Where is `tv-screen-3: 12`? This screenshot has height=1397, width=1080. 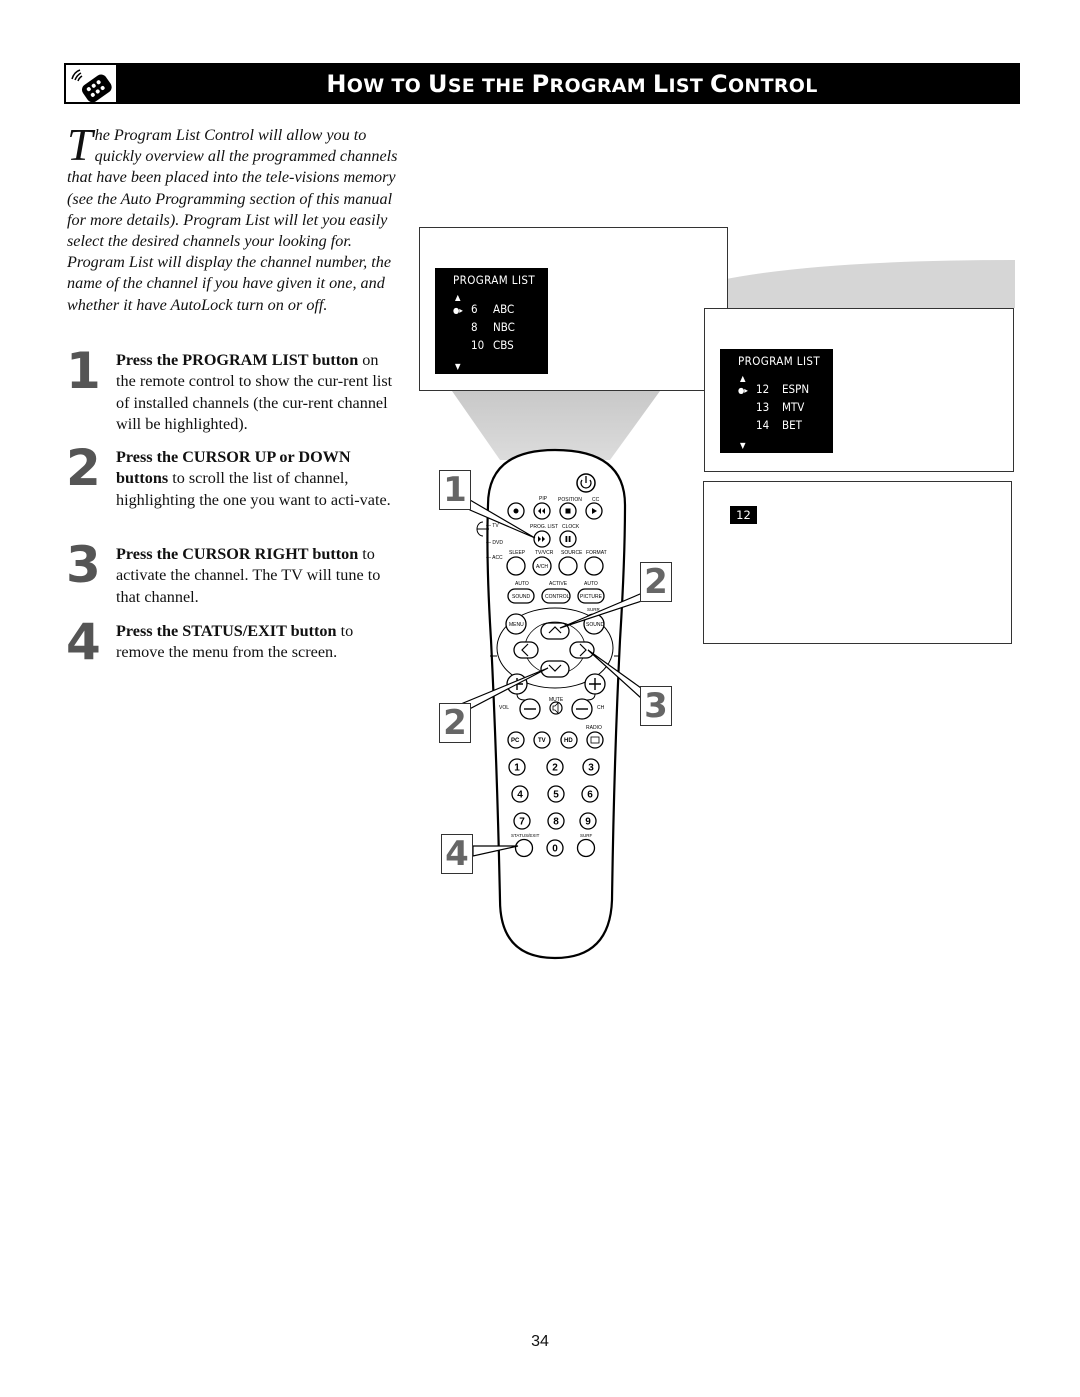 tv-screen-3: 12 is located at coordinates (857, 562).